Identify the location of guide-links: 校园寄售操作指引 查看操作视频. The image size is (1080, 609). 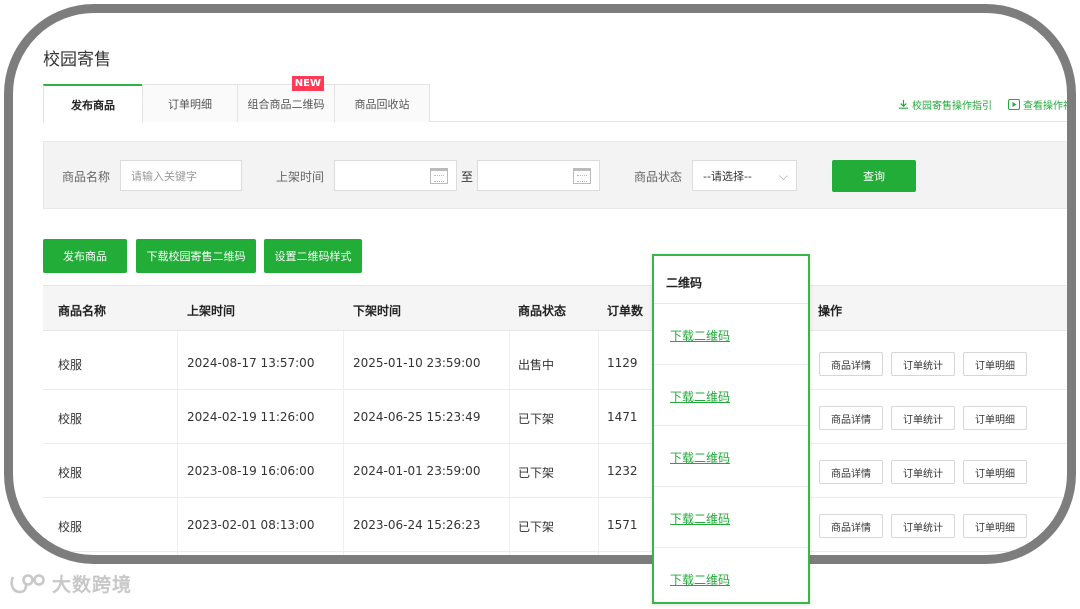
(985, 104).